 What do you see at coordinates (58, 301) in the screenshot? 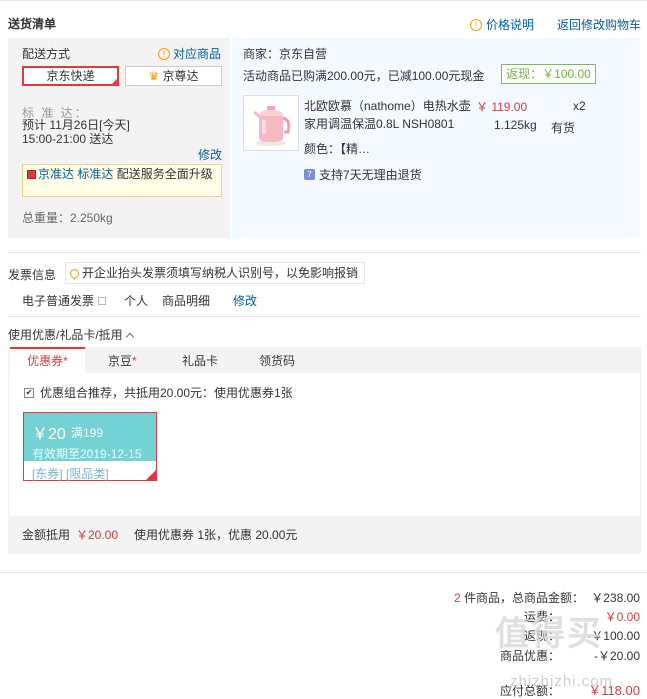
I see `invoice-type-label: 电子普通发票` at bounding box center [58, 301].